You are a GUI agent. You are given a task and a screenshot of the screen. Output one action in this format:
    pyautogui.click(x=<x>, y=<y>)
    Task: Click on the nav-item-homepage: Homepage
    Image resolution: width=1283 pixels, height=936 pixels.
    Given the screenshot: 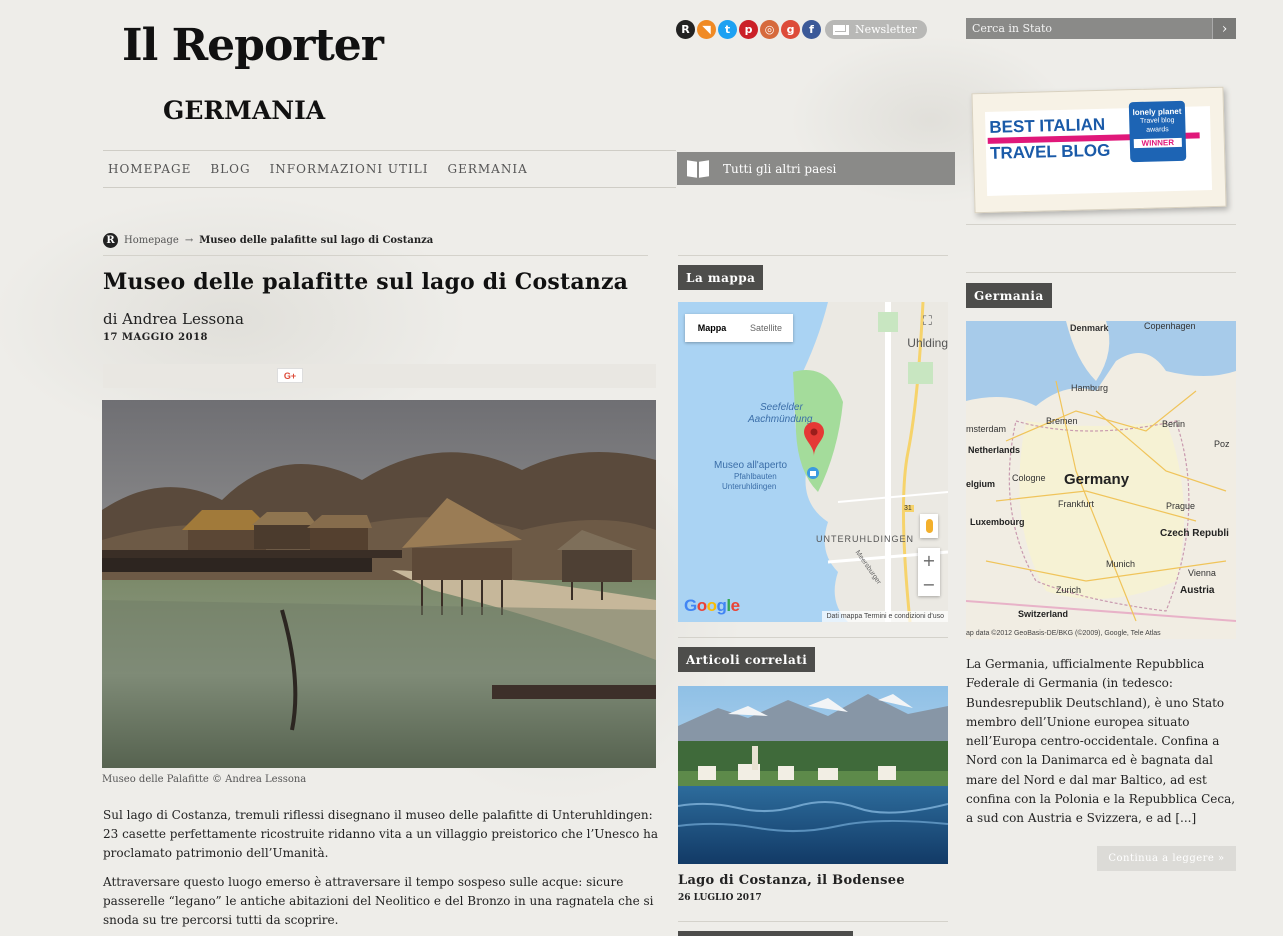 What is the action you would take?
    pyautogui.click(x=149, y=169)
    